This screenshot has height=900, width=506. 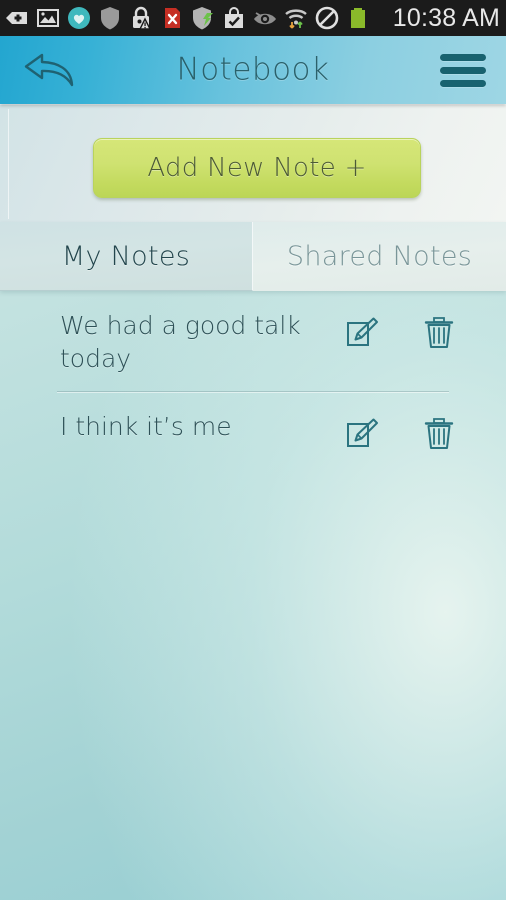 I want to click on note-row: We had a good talk today, so click(x=253, y=341).